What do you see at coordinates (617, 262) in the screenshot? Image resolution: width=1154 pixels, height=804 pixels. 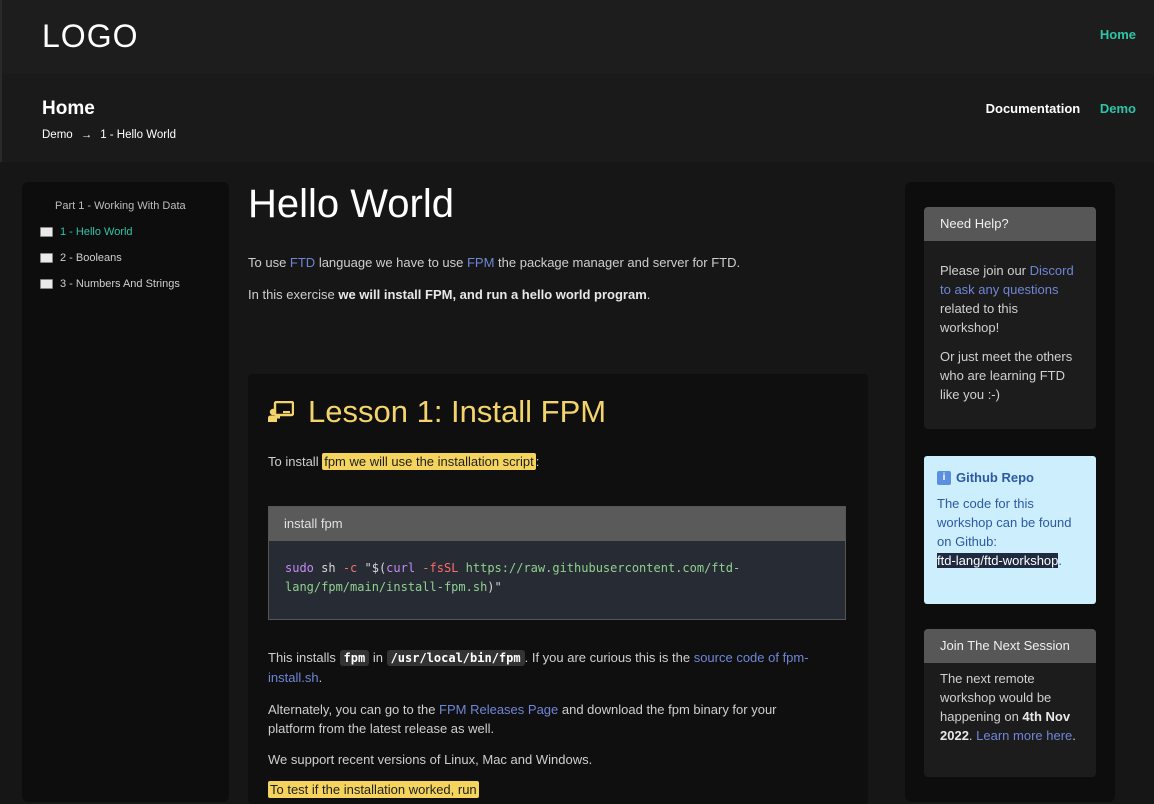 I see `text: the package manager and server for FTD.` at bounding box center [617, 262].